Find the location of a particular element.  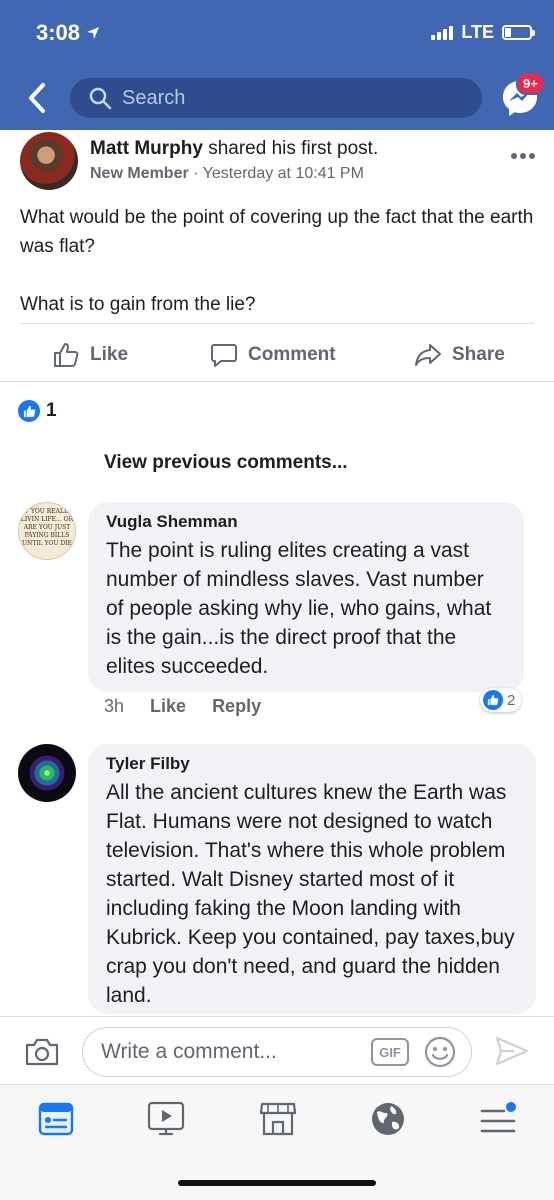

notifications-globe-icon is located at coordinates (388, 1119).